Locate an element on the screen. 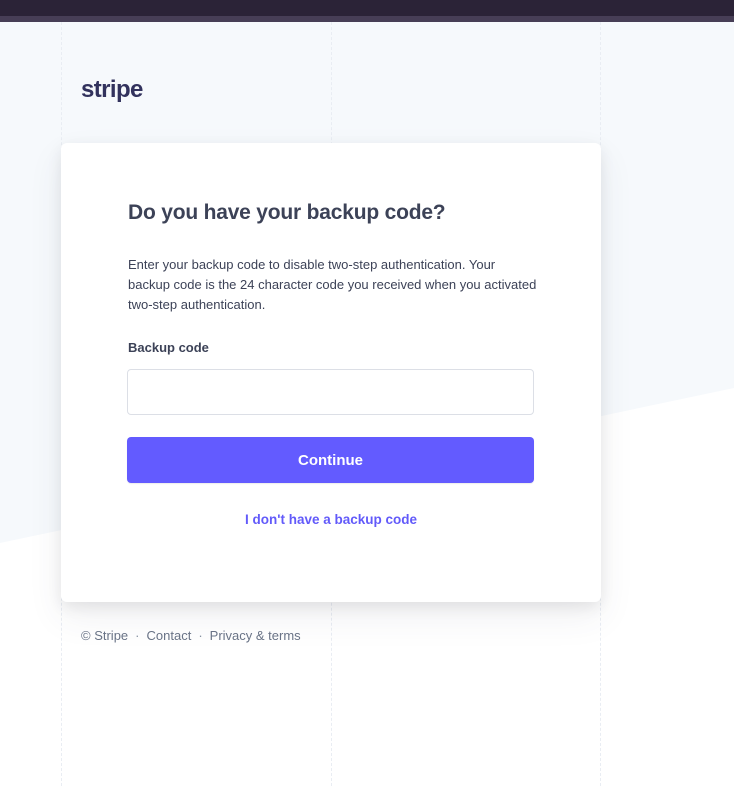 Image resolution: width=734 pixels, height=786 pixels. page-title: Do you have your backup code? is located at coordinates (287, 212).